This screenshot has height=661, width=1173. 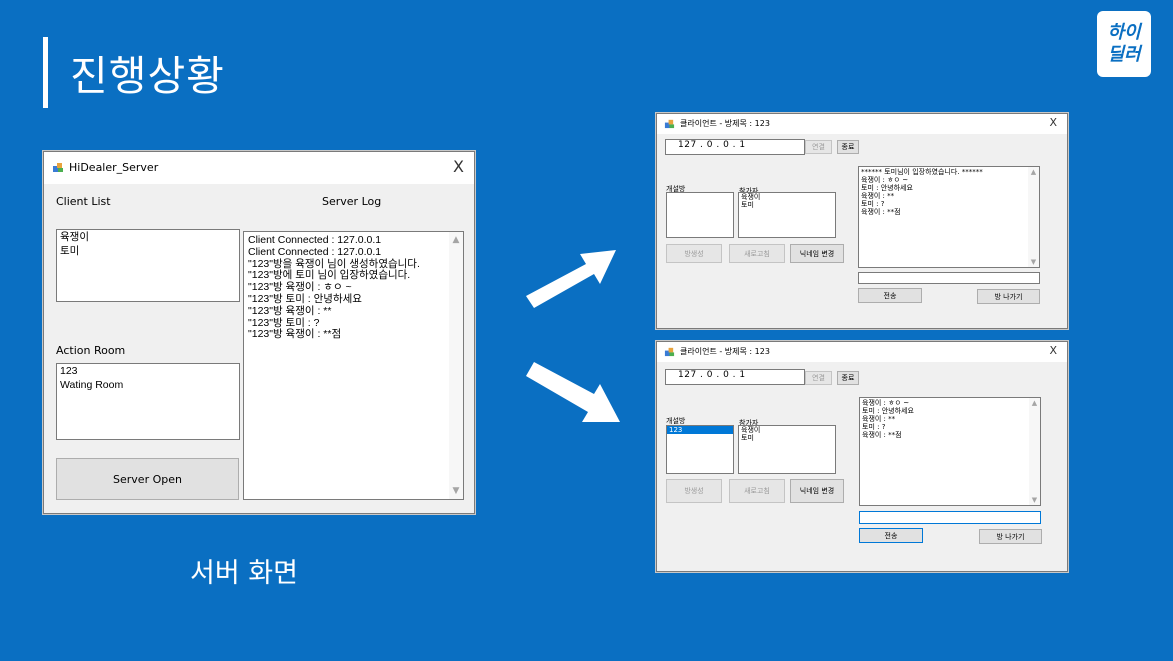 I want to click on hidealer-logo: 하이 딜러, so click(x=1124, y=44).